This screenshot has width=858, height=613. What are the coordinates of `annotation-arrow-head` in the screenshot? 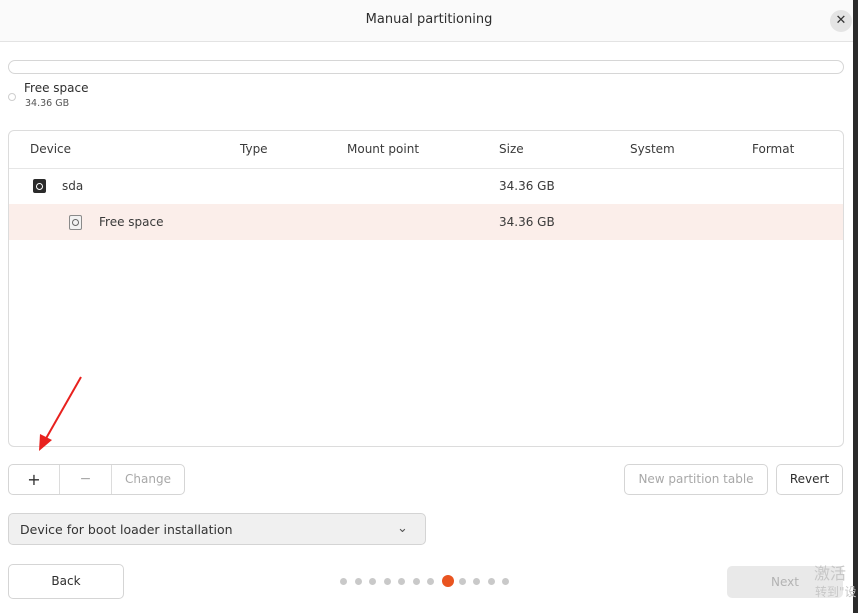 It's located at (45, 442).